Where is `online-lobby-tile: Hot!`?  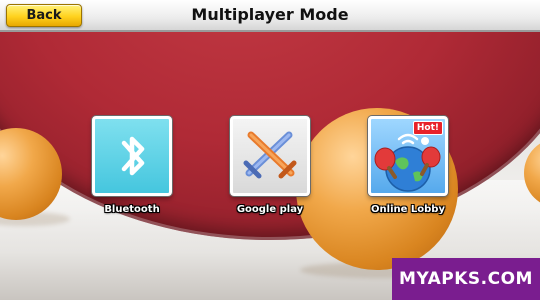 online-lobby-tile: Hot! is located at coordinates (408, 156).